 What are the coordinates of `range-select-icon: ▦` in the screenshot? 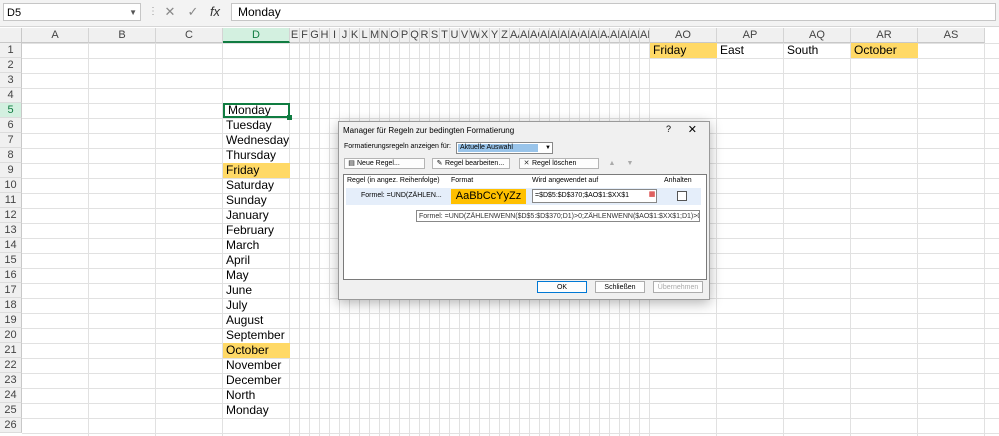 It's located at (652, 195).